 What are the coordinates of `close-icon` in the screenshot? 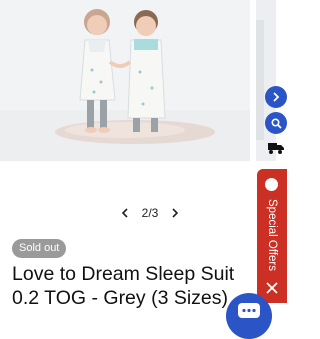 It's located at (272, 288).